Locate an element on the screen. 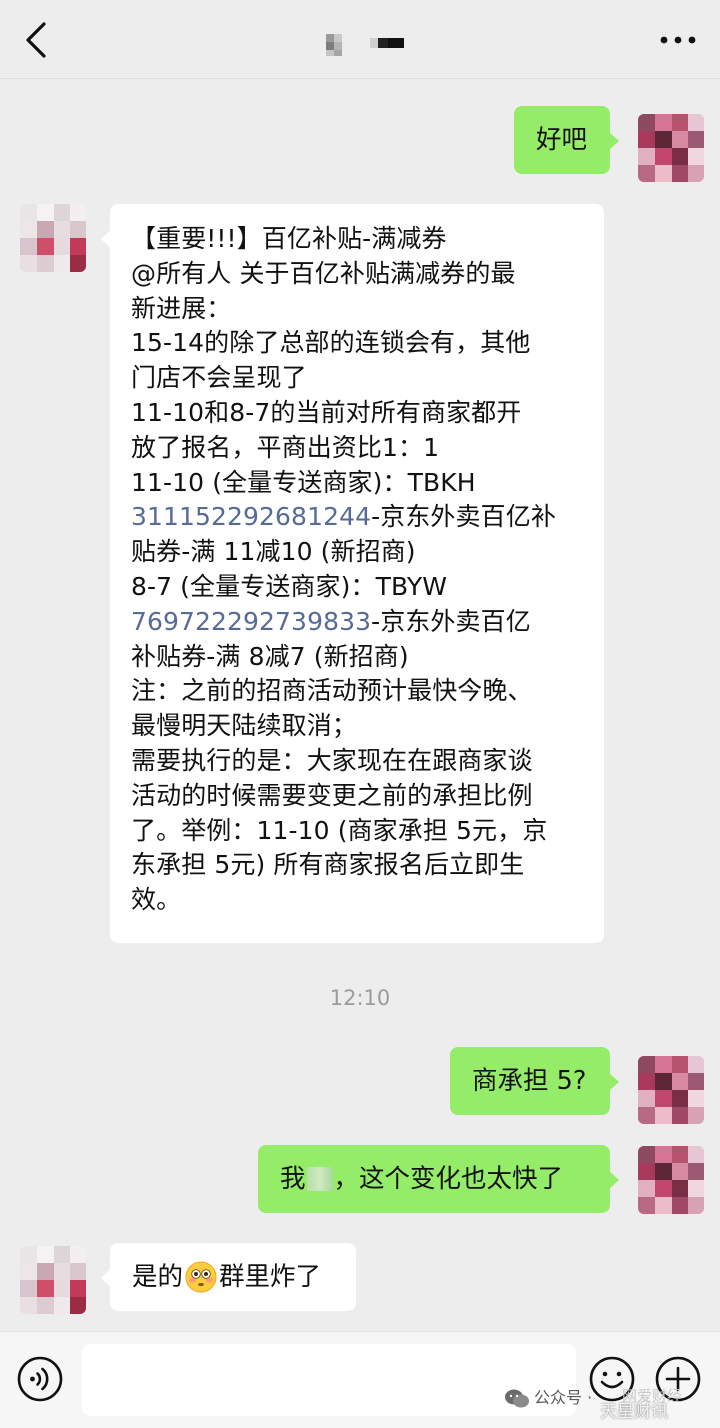 The width and height of the screenshot is (720, 1428). message-text-end: ，这个变化也太快了 is located at coordinates (448, 1179).